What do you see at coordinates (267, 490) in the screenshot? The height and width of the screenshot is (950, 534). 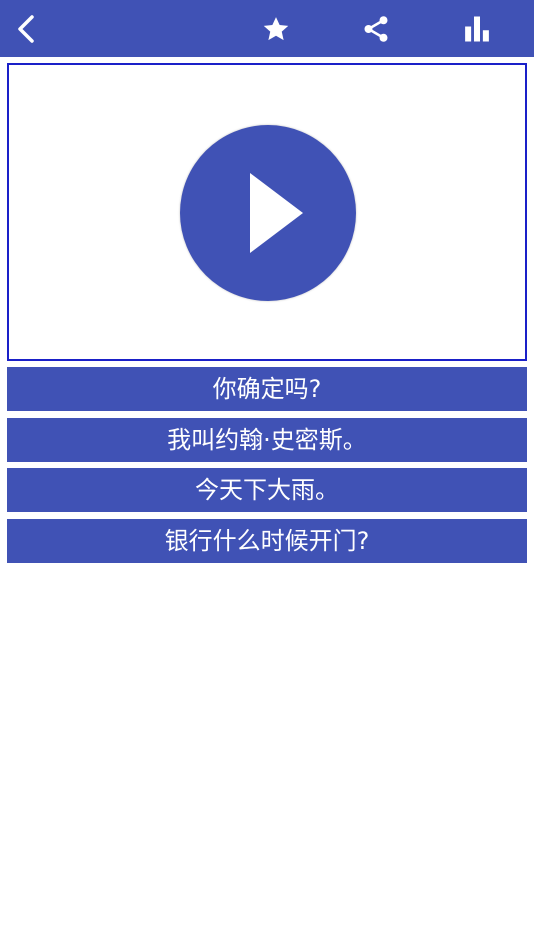 I see `phrase-option: 今天下大雨。` at bounding box center [267, 490].